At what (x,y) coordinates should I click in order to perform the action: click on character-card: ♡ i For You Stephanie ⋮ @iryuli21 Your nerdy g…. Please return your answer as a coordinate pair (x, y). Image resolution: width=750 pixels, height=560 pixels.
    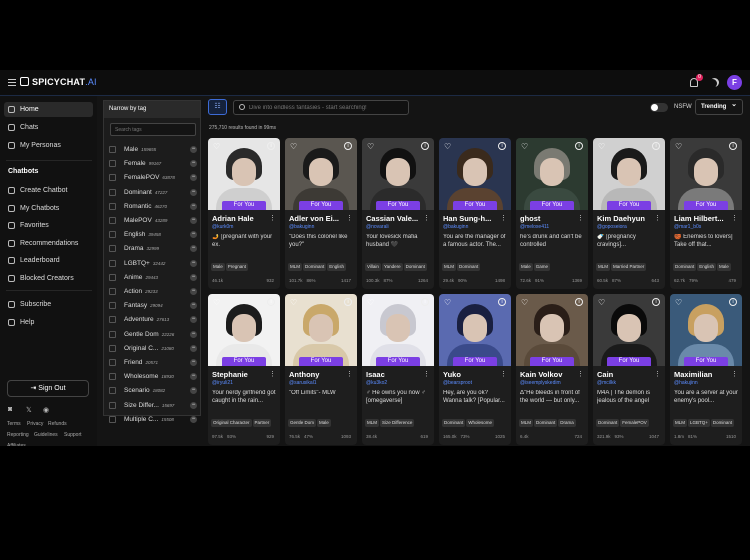
    Looking at the image, I should click on (244, 369).